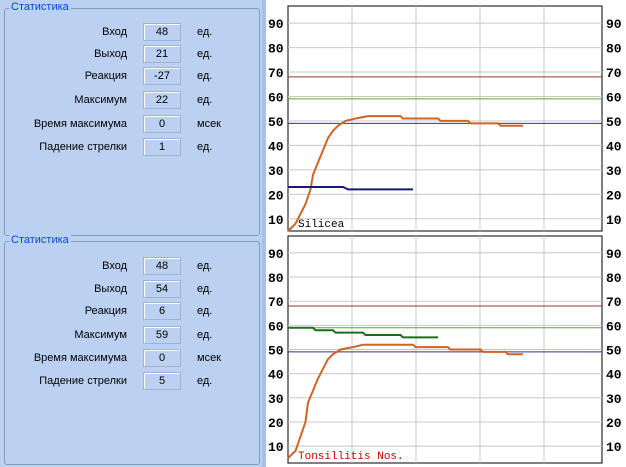 The width and height of the screenshot is (626, 467). Describe the element at coordinates (162, 54) in the screenshot. I see `stat-value: 21` at that location.